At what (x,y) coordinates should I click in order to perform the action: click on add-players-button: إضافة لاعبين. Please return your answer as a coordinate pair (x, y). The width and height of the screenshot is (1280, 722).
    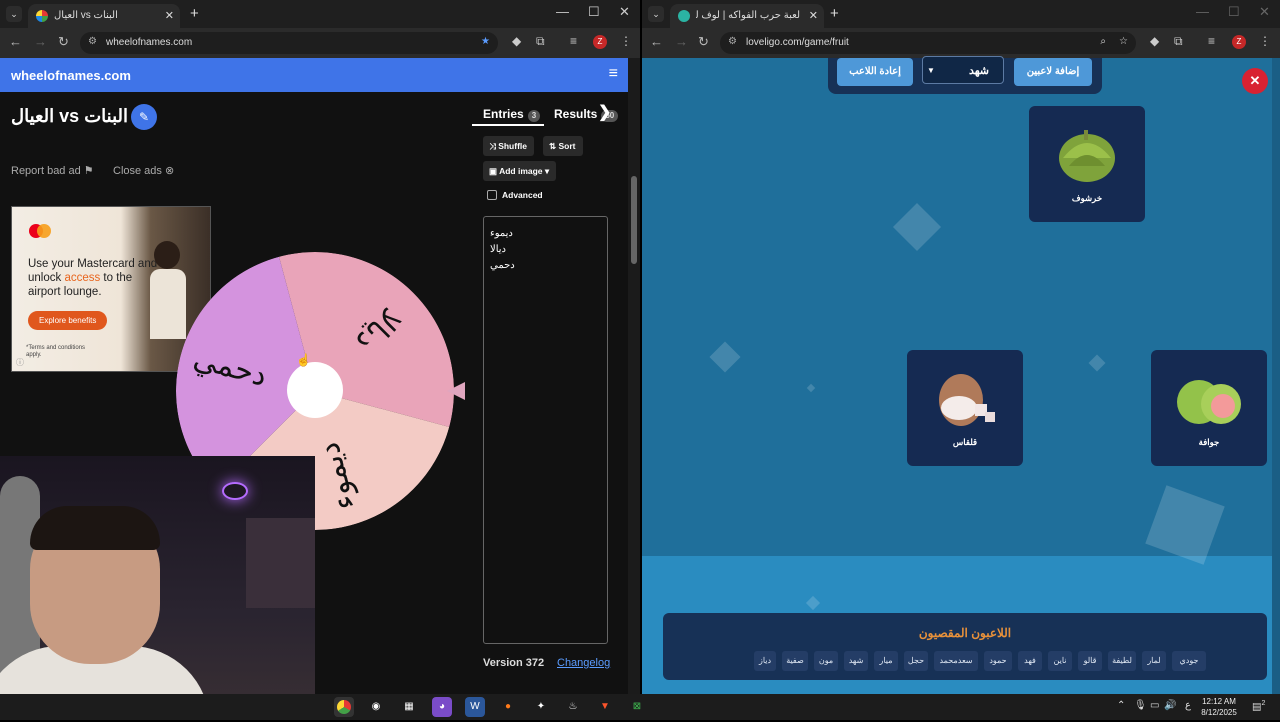
    Looking at the image, I should click on (1053, 72).